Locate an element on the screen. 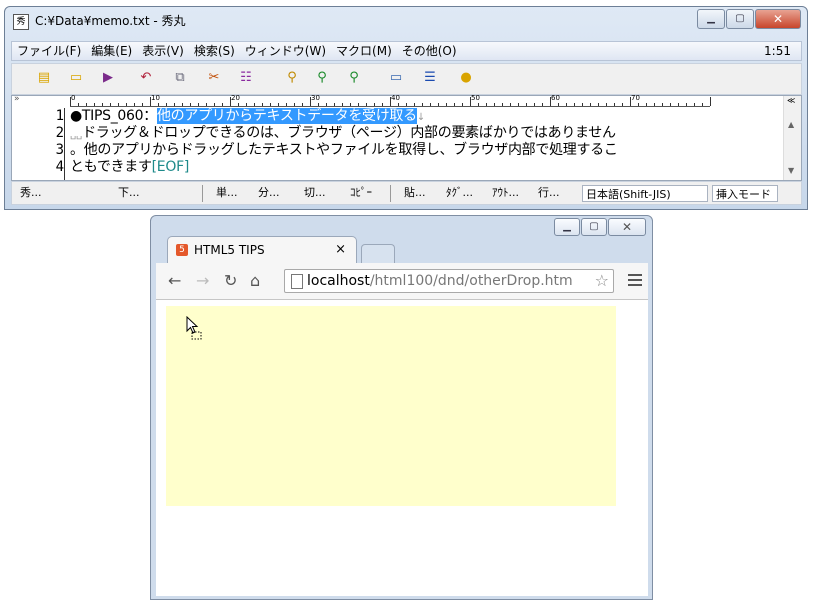 The height and width of the screenshot is (600, 814). selected-text: 他のアプリからテキストデータを受け取る is located at coordinates (286, 116).